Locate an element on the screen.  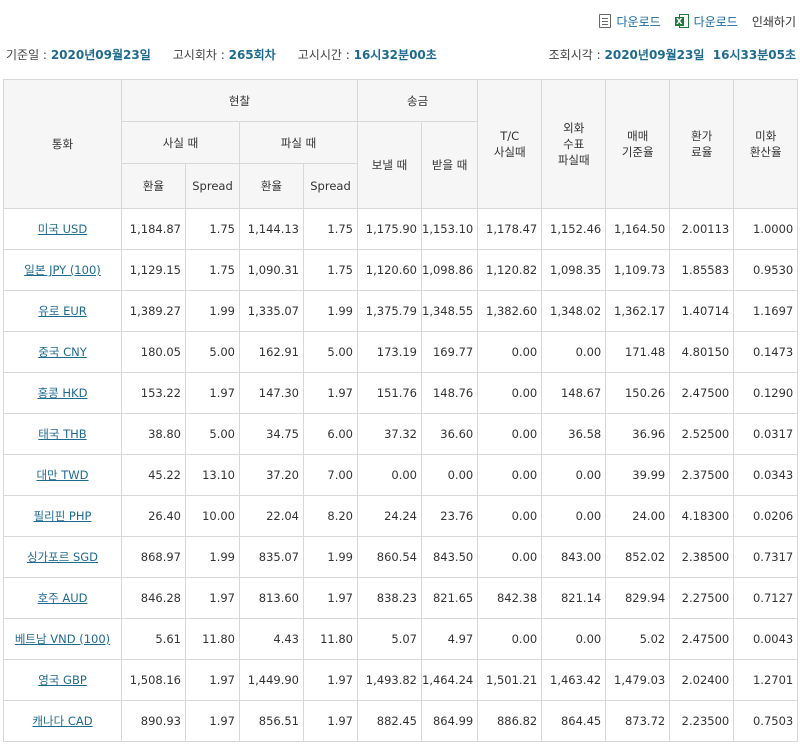
header-usd-rate: 미화 환산율 is located at coordinates (766, 144).